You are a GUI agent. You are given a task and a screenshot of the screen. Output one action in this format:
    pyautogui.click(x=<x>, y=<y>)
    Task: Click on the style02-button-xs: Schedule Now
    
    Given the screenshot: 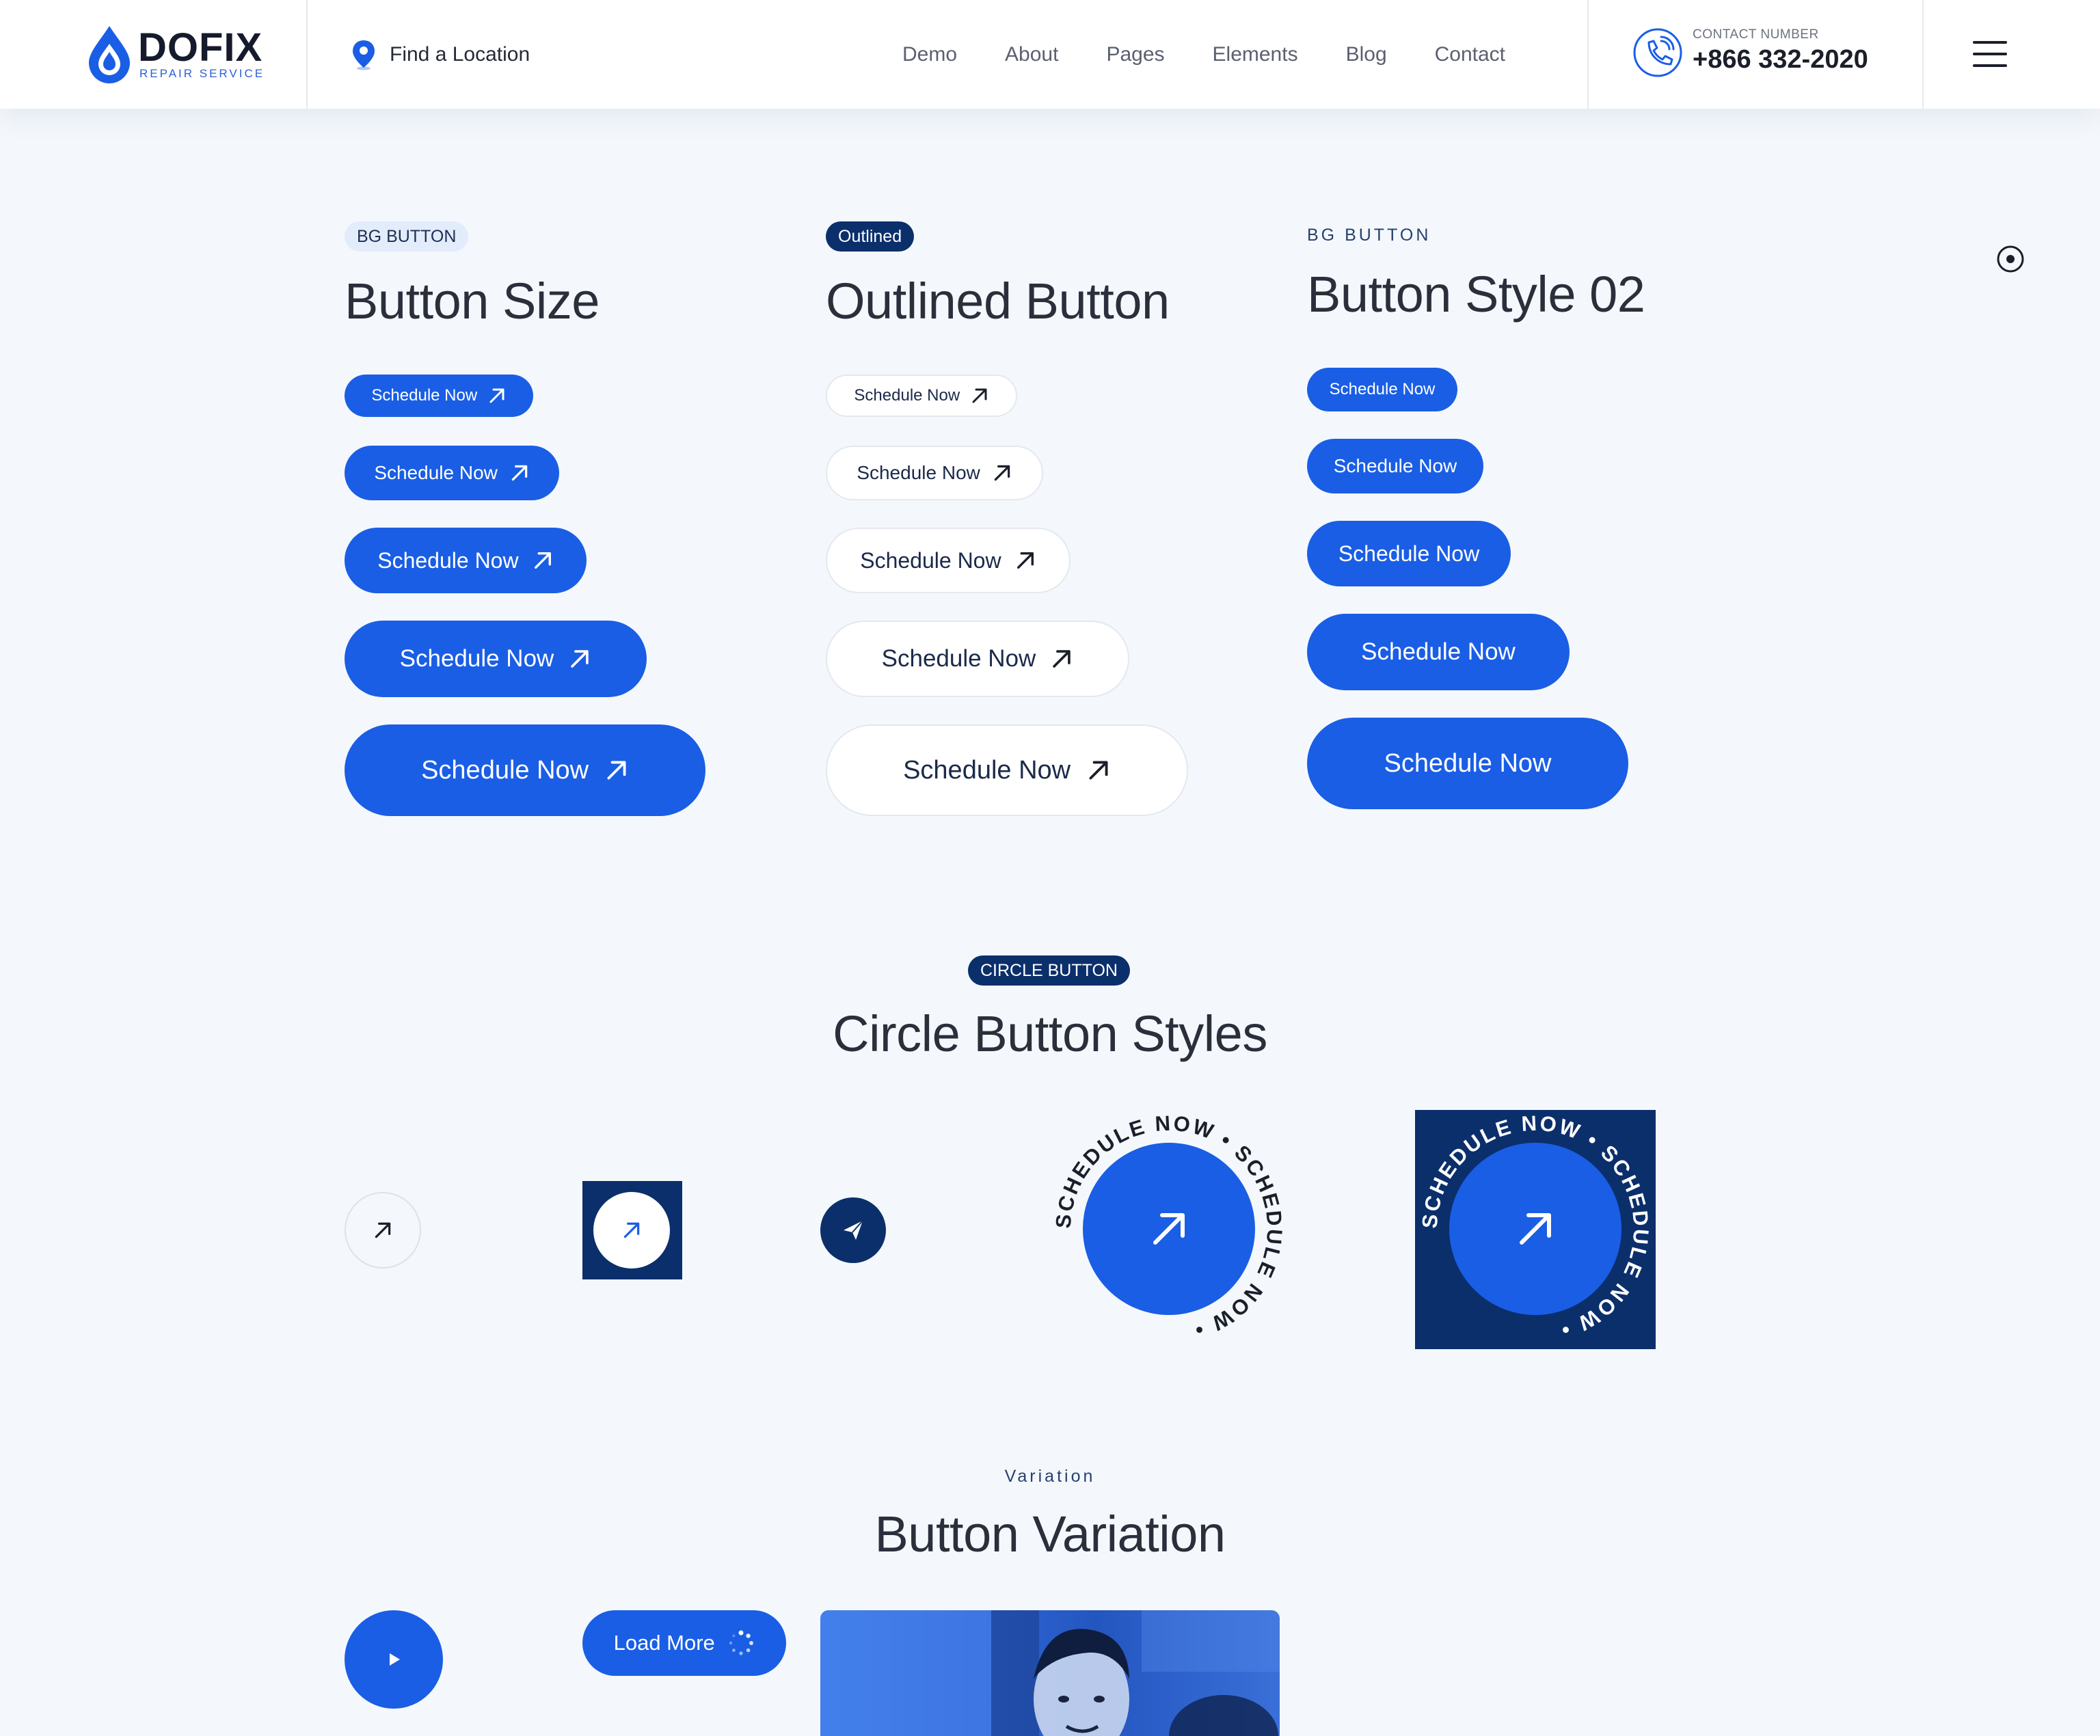 What is the action you would take?
    pyautogui.click(x=1382, y=389)
    